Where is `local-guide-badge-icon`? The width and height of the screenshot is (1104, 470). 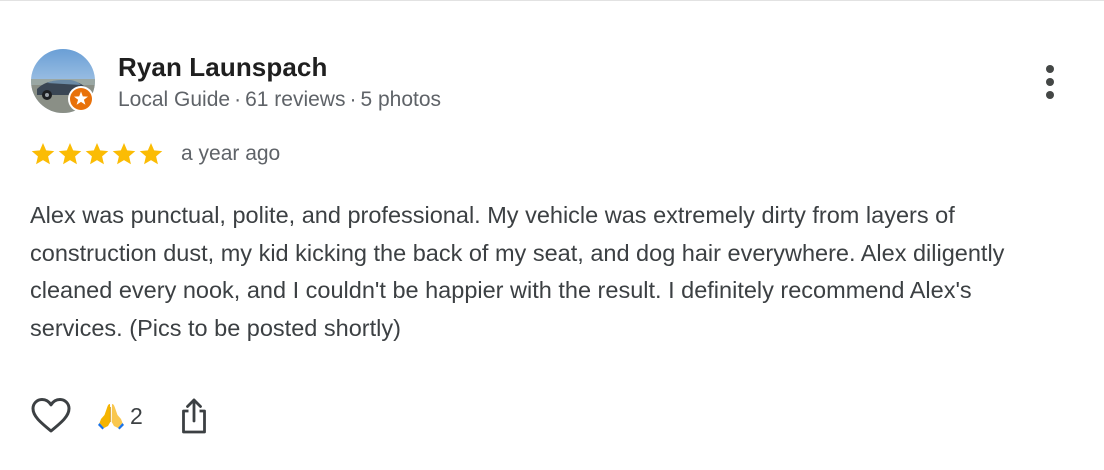 local-guide-badge-icon is located at coordinates (81, 99).